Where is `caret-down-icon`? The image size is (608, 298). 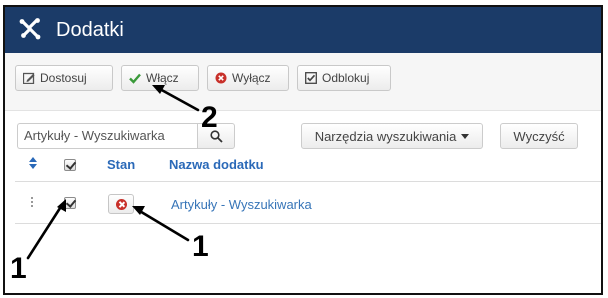
caret-down-icon is located at coordinates (465, 136).